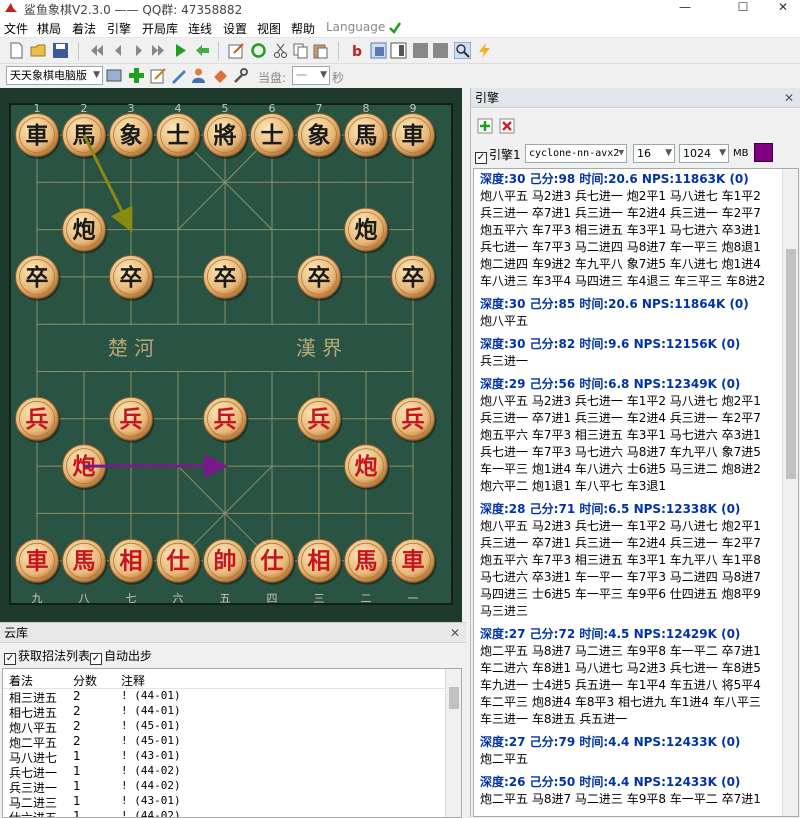 This screenshot has width=800, height=818. What do you see at coordinates (319, 135) in the screenshot?
I see `svg-text: 象` at bounding box center [319, 135].